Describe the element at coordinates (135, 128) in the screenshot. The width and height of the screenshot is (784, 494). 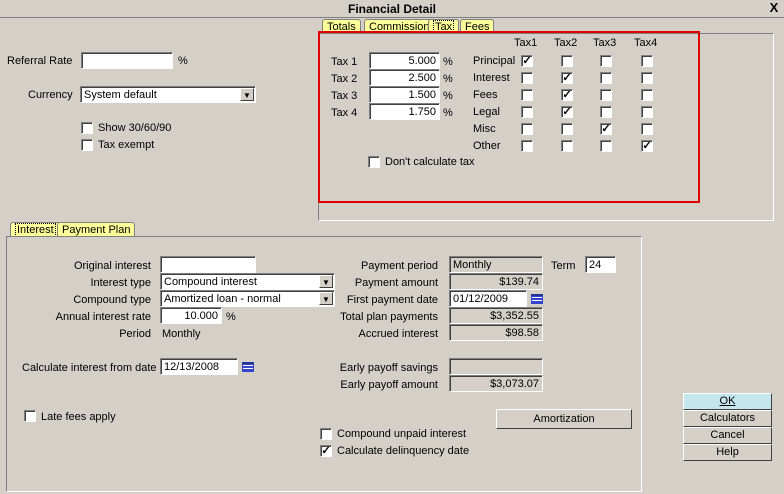
I see `show-30-60-90-label: Show 30/60/90` at that location.